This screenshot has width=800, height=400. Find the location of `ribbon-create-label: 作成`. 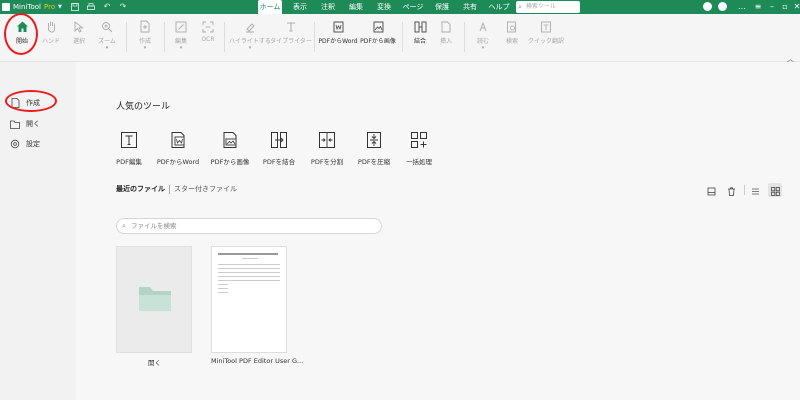

ribbon-create-label: 作成 is located at coordinates (144, 41).